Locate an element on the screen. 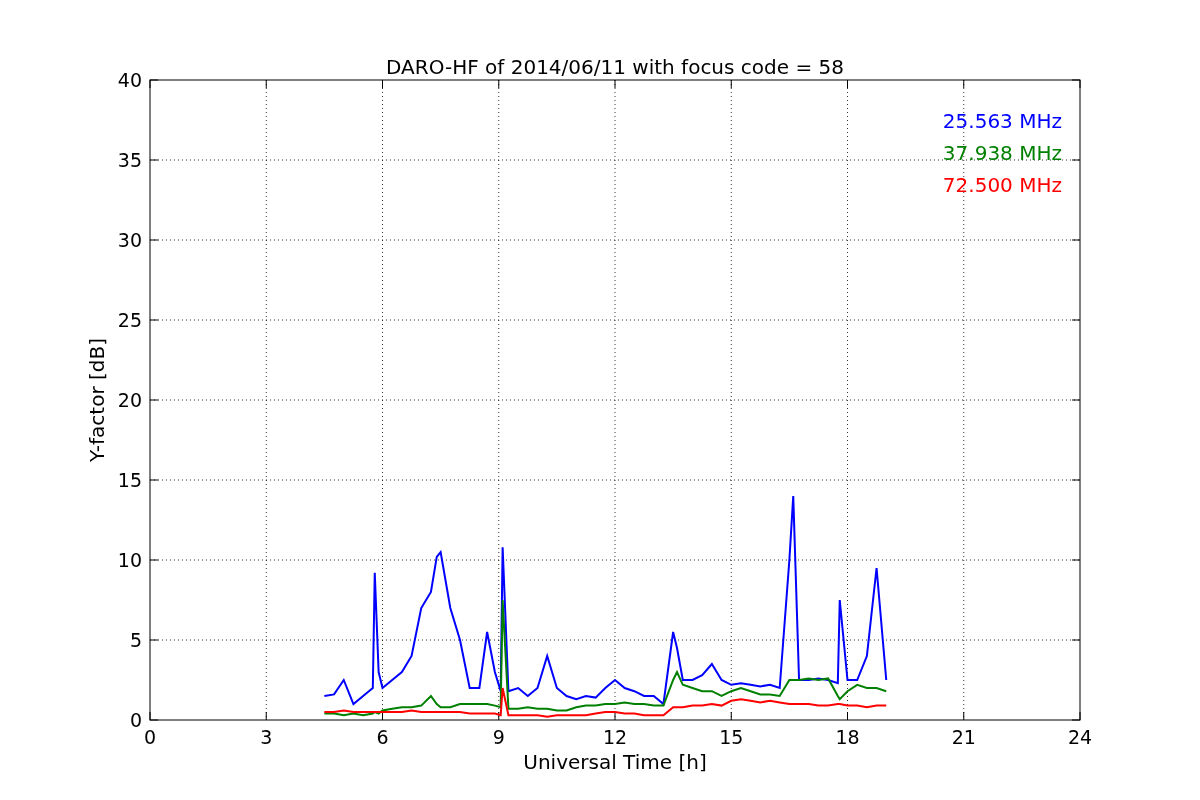 This screenshot has height=800, width=1200. legend-label: 25.563 MHz is located at coordinates (1002, 121).